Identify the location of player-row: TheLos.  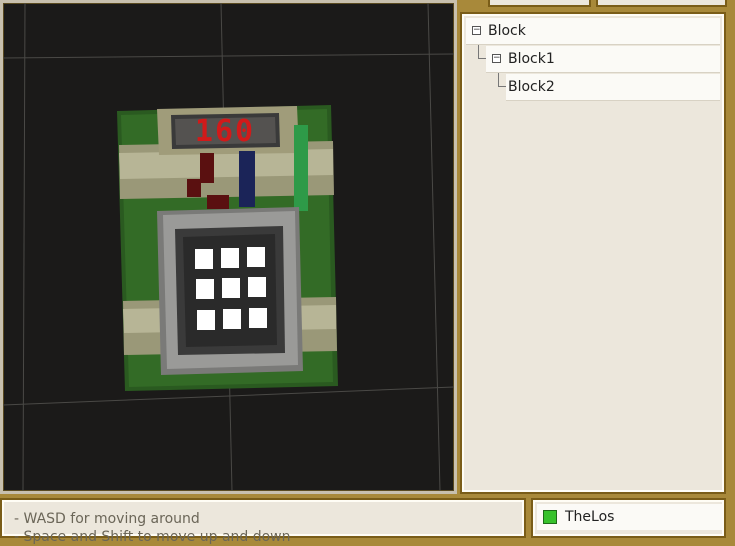
(629, 517).